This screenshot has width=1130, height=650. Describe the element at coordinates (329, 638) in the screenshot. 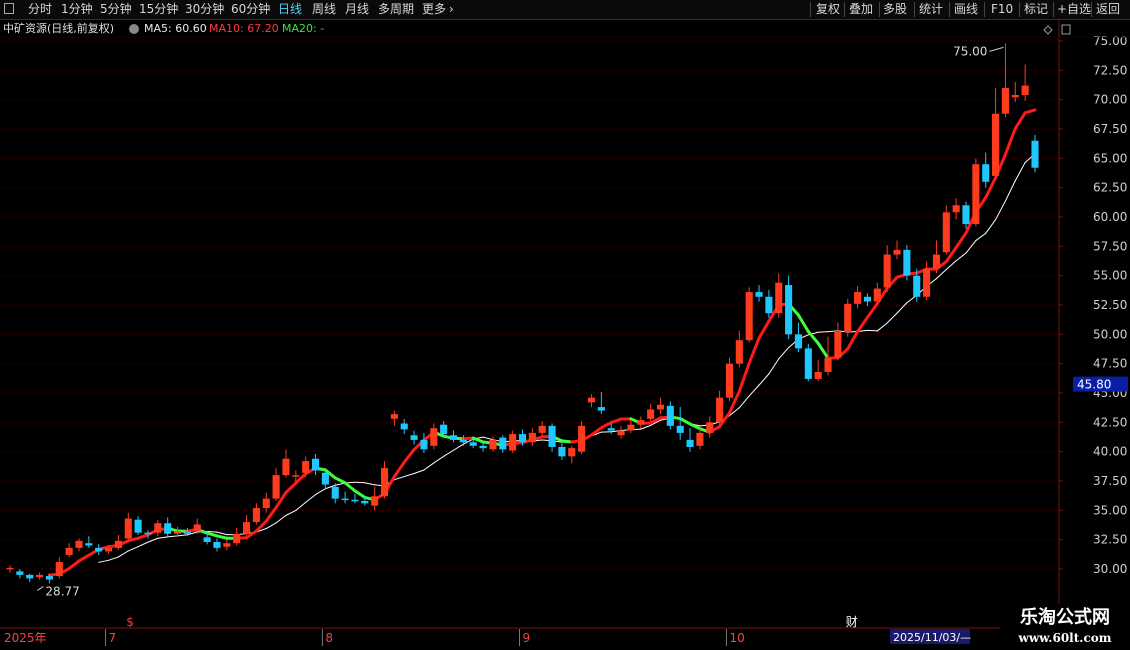

I see `date-label: 8` at that location.